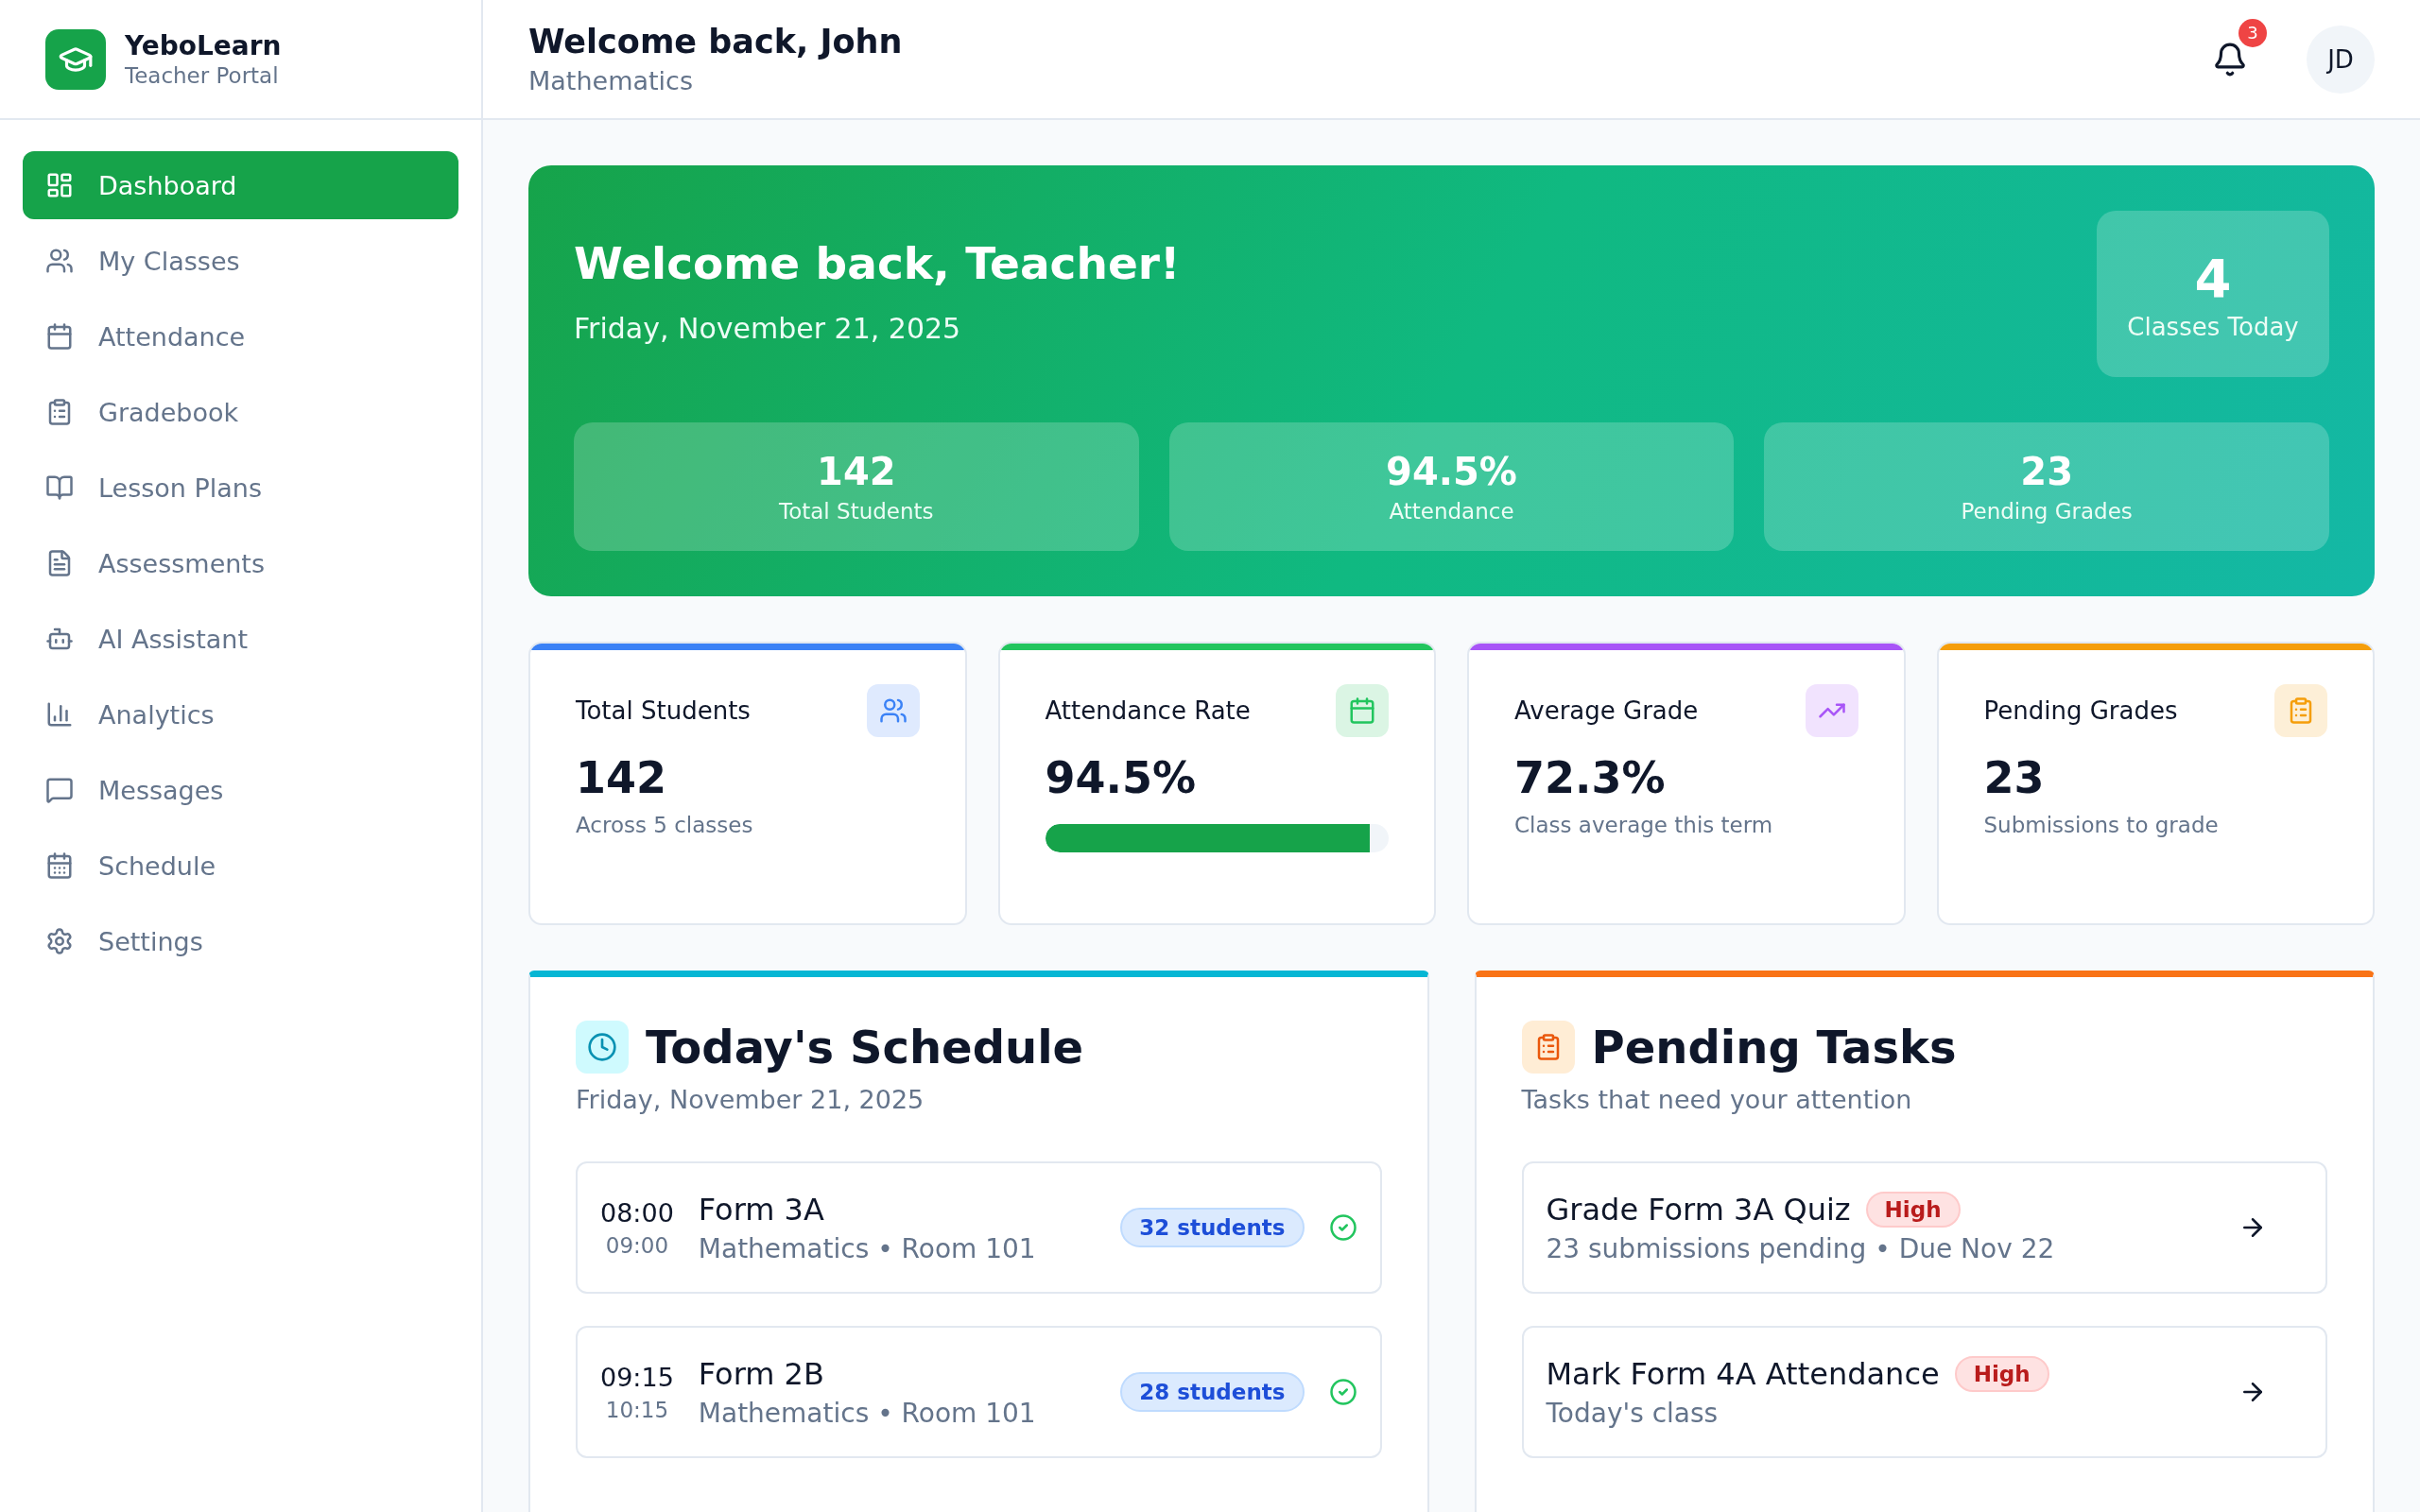  I want to click on book-icon, so click(59, 487).